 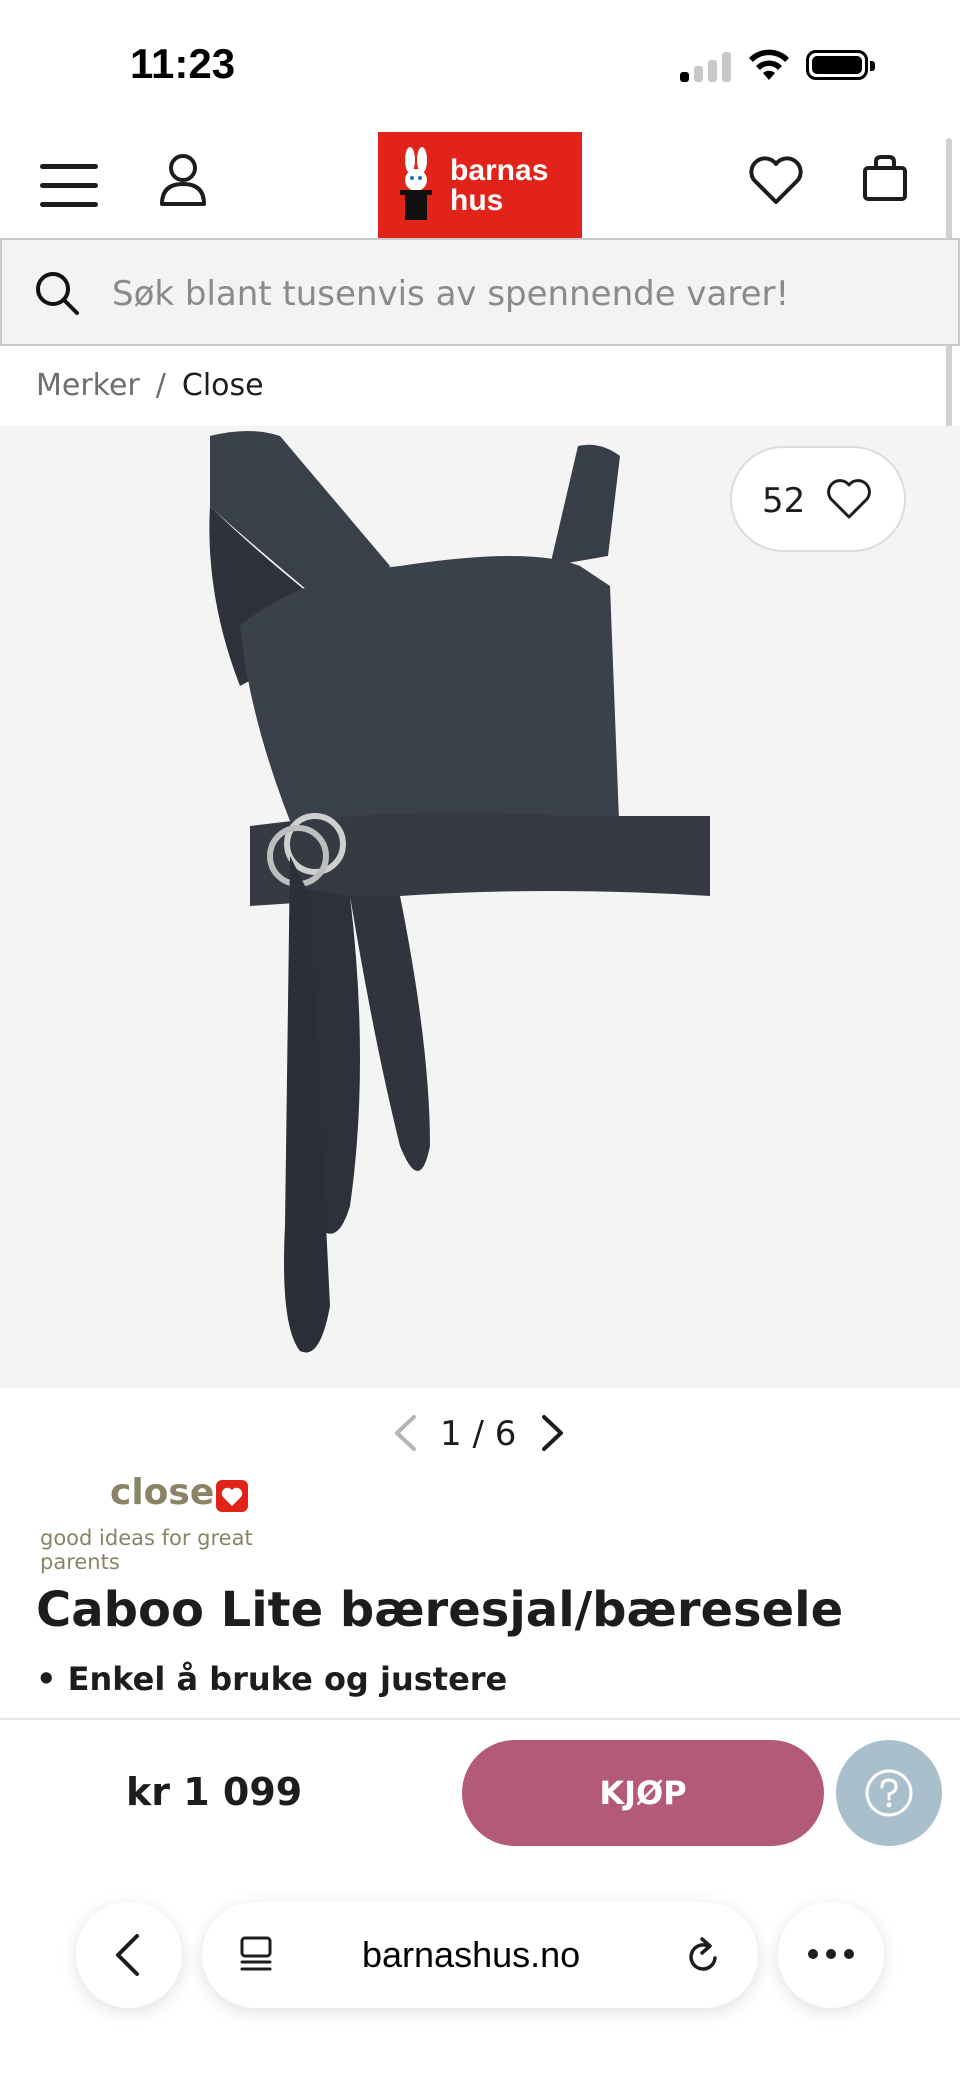 What do you see at coordinates (706, 67) in the screenshot?
I see `cellular-signal-icon` at bounding box center [706, 67].